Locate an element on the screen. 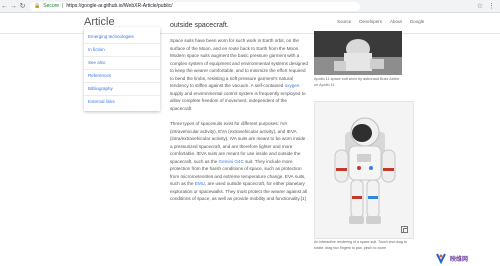  model-viewer is located at coordinates (364, 170).